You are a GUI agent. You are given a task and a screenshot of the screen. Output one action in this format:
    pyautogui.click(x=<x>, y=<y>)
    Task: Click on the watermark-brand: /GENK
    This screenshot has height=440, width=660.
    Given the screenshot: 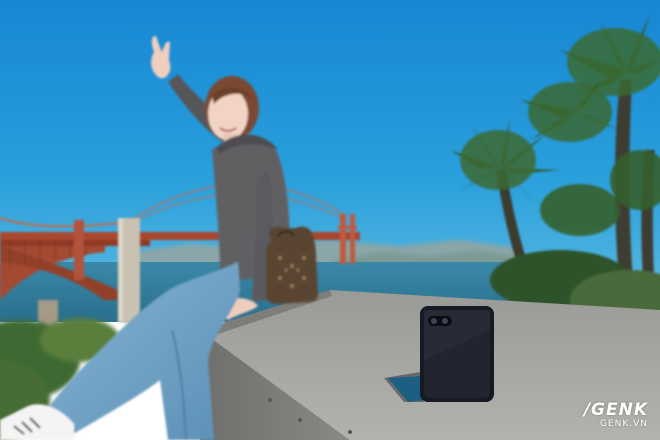 What is the action you would take?
    pyautogui.click(x=615, y=410)
    